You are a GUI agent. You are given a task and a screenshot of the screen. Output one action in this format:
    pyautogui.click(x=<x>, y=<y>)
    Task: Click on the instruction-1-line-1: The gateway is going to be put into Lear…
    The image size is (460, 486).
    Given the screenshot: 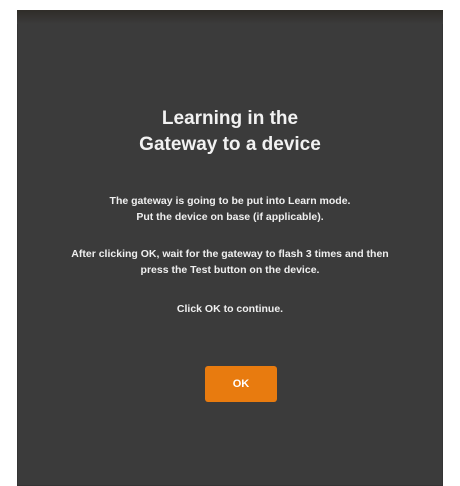 What is the action you would take?
    pyautogui.click(x=230, y=201)
    